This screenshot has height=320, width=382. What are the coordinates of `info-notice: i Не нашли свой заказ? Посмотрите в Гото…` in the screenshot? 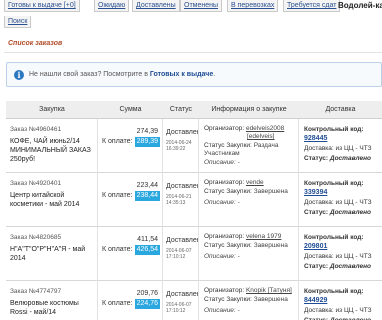 It's located at (194, 74).